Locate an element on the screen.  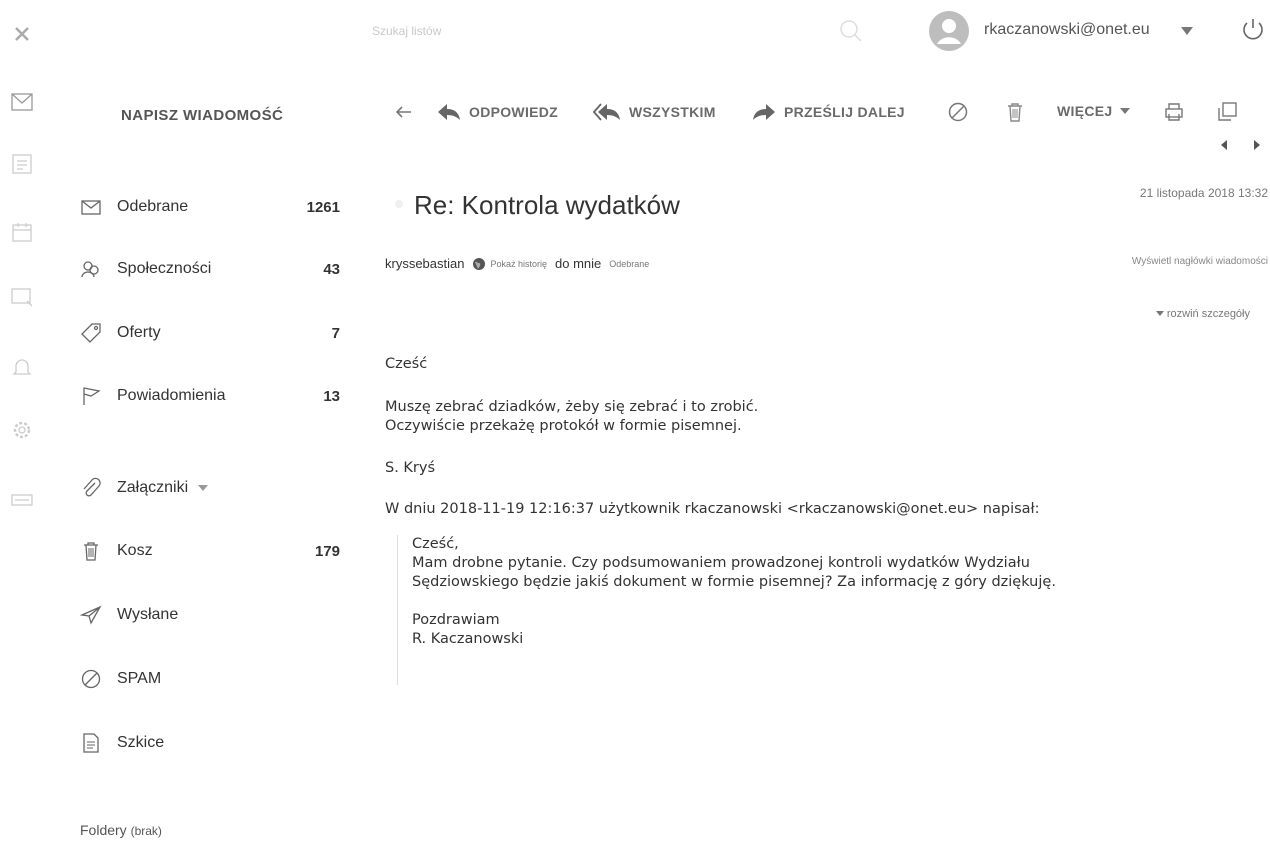
folder-label: Powiadomienia is located at coordinates (171, 395).